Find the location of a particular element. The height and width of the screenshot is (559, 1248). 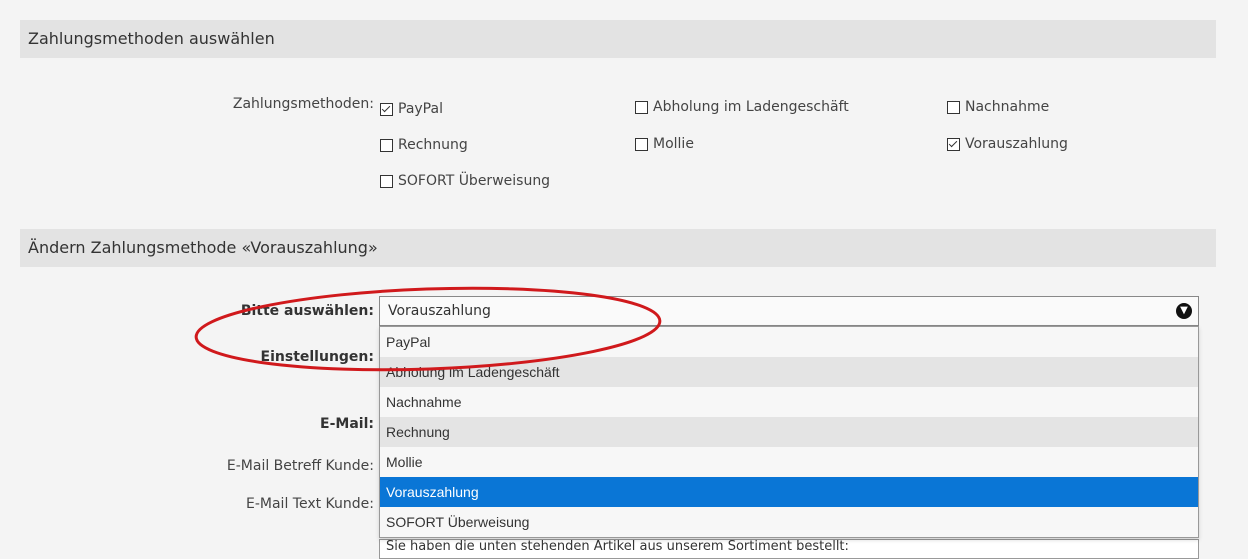

section-header-payment-methods: Zahlungsmethoden auswählen is located at coordinates (618, 39).